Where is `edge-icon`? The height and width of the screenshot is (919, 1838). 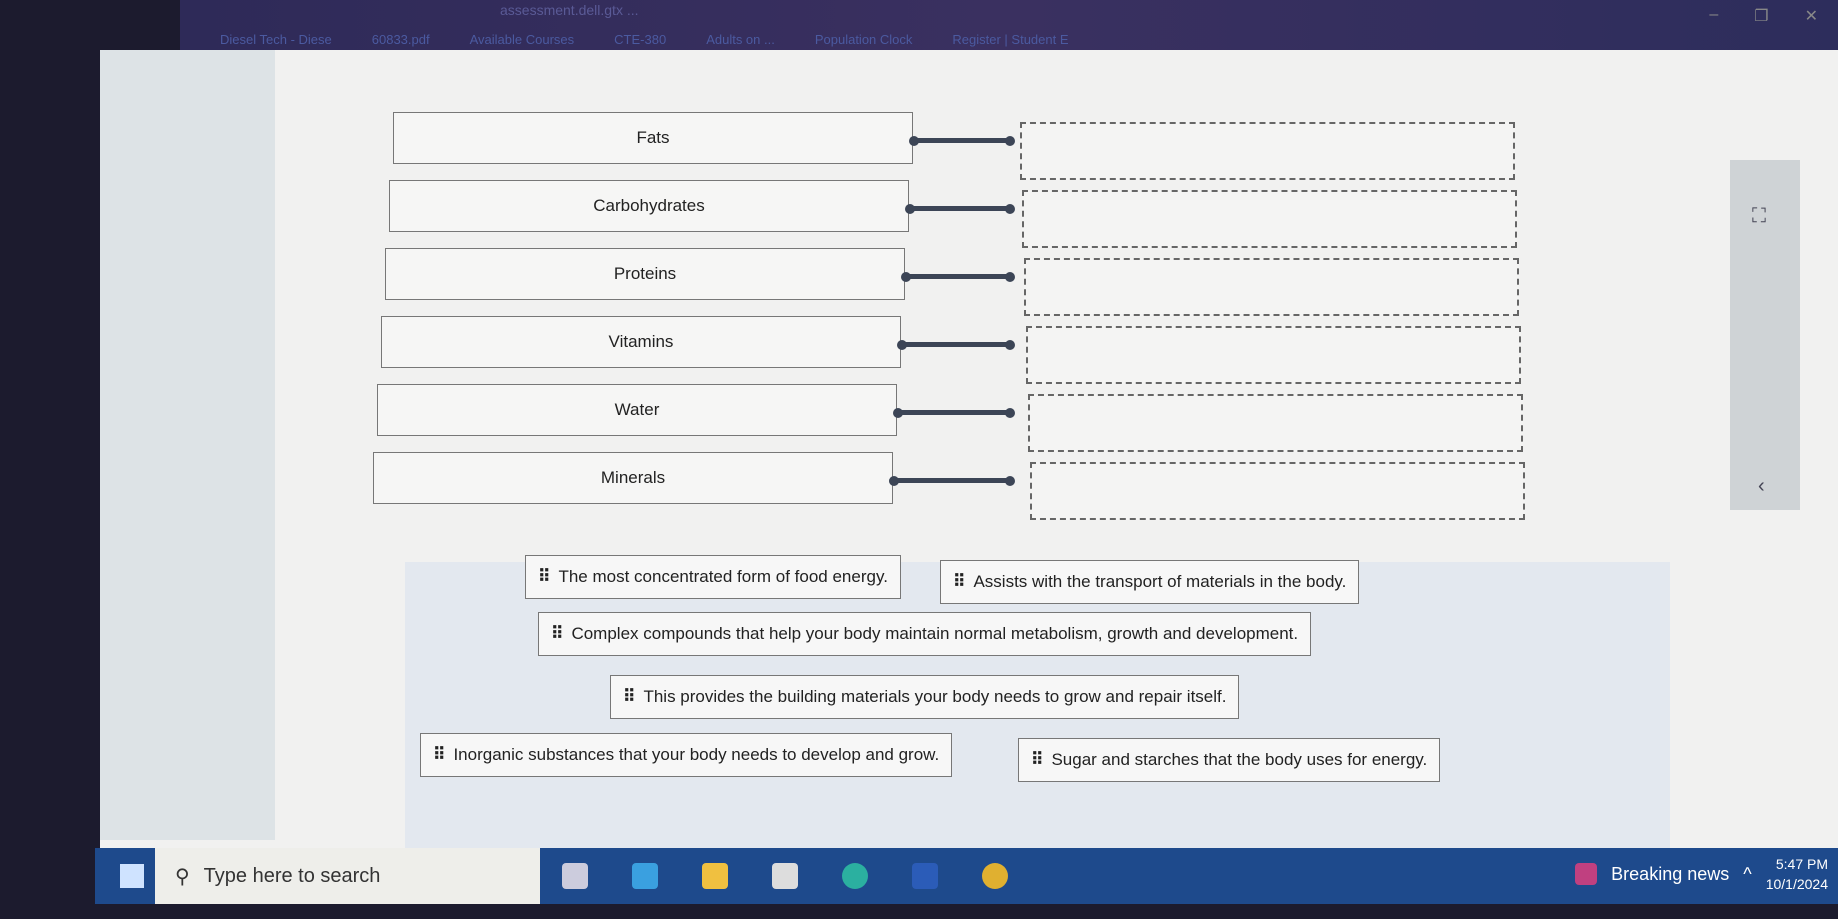
edge-icon is located at coordinates (855, 876).